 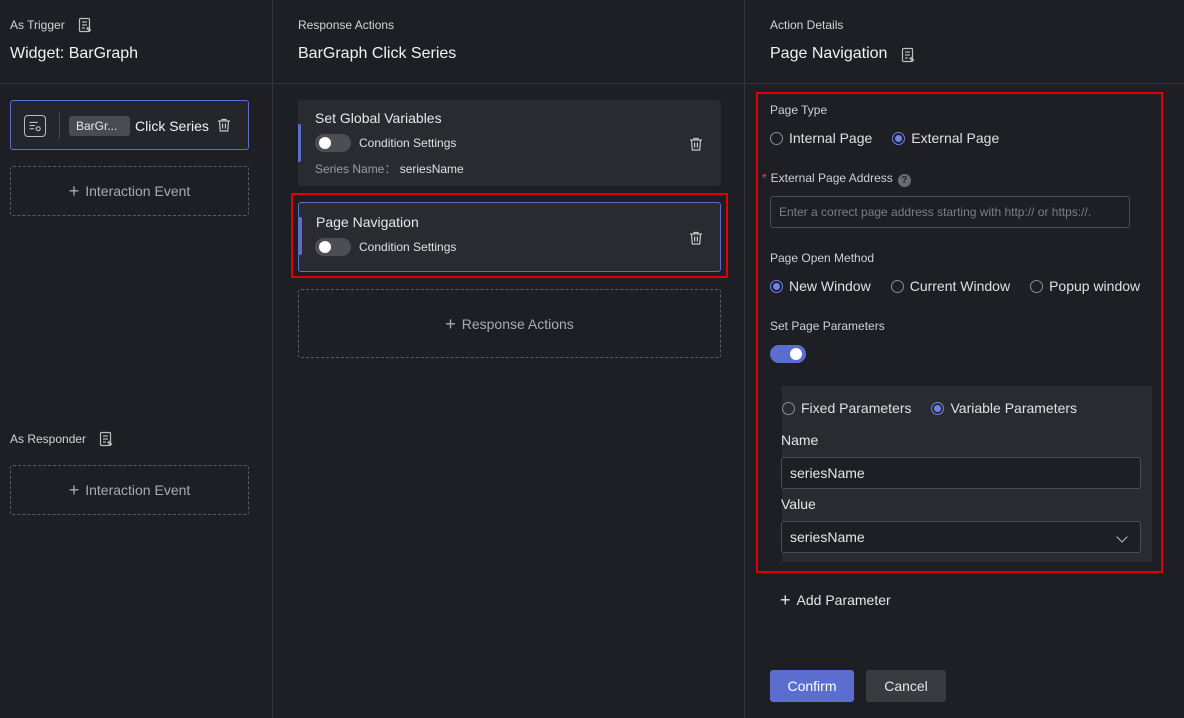 What do you see at coordinates (960, 286) in the screenshot?
I see `radio-label: Current Window` at bounding box center [960, 286].